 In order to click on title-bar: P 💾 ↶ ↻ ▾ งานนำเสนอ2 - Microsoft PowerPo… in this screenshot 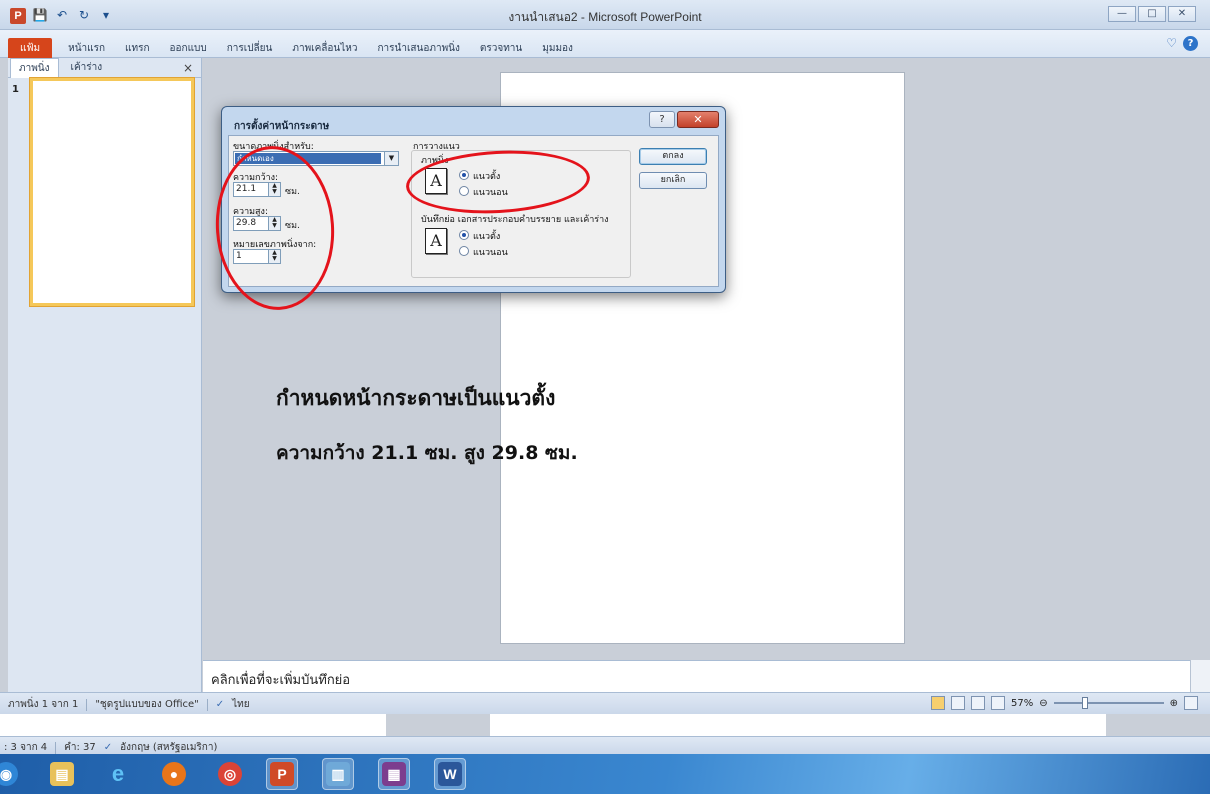, I will do `click(605, 15)`.